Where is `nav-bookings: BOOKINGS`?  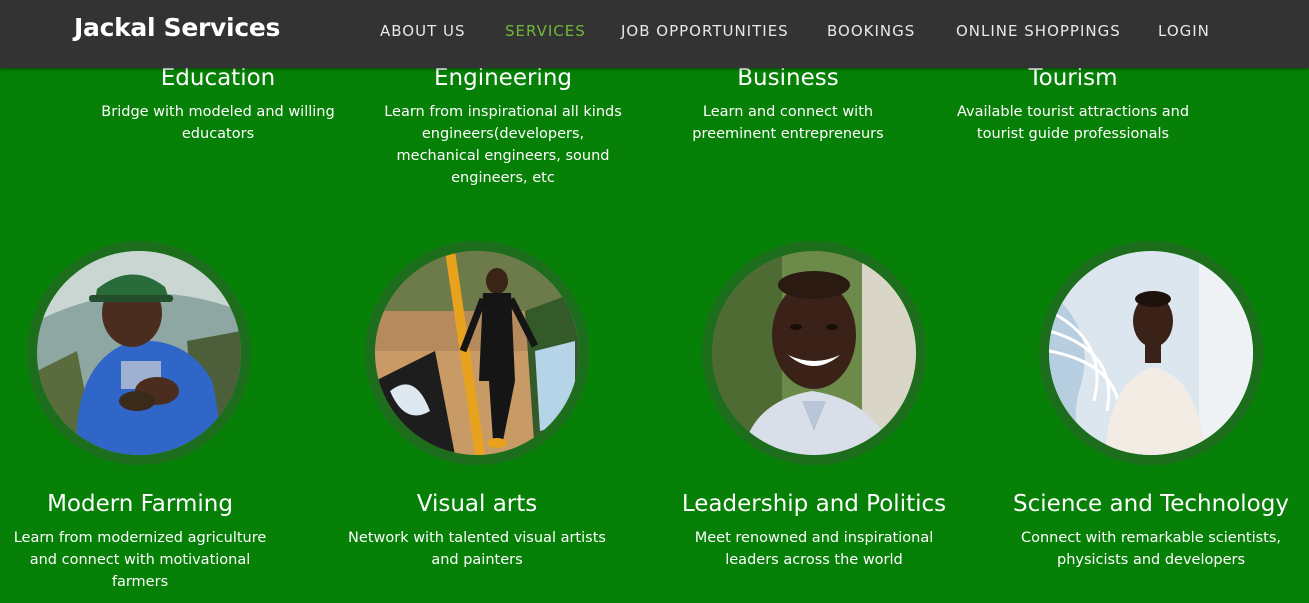 nav-bookings: BOOKINGS is located at coordinates (871, 31).